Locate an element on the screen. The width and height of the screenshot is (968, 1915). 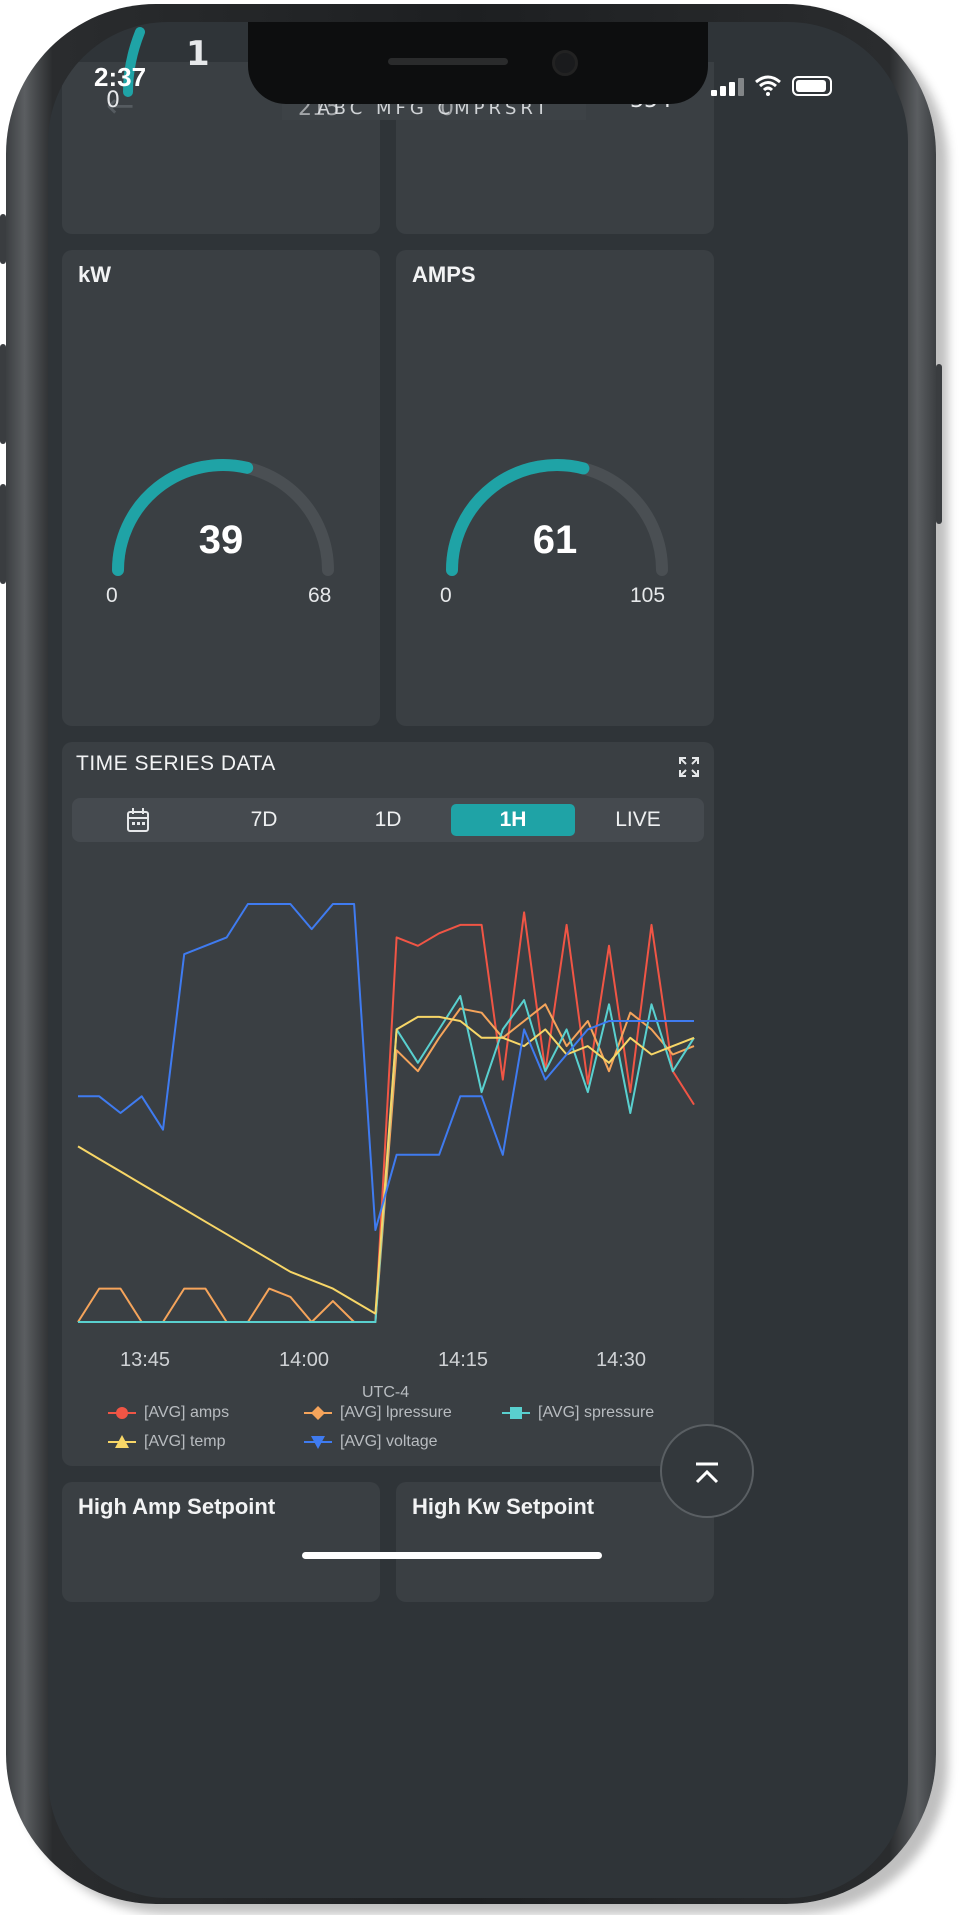
legend-label: [AVG] lpressure is located at coordinates (396, 1412).